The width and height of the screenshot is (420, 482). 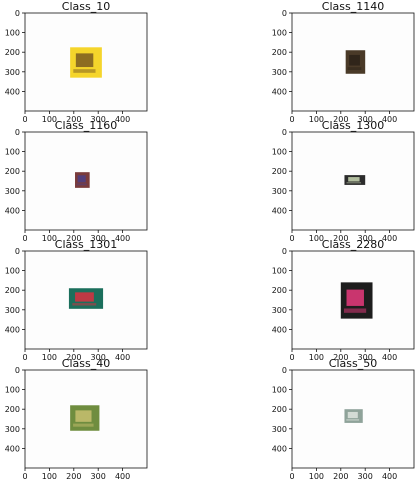 I want to click on subplot-title: Class_1140, so click(x=353, y=6).